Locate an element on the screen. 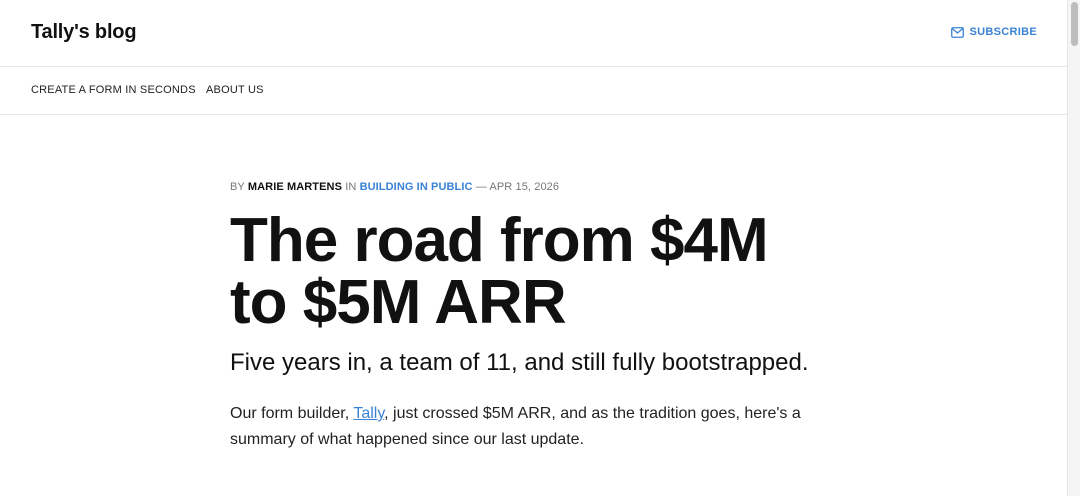  scrollbar is located at coordinates (1073, 248).